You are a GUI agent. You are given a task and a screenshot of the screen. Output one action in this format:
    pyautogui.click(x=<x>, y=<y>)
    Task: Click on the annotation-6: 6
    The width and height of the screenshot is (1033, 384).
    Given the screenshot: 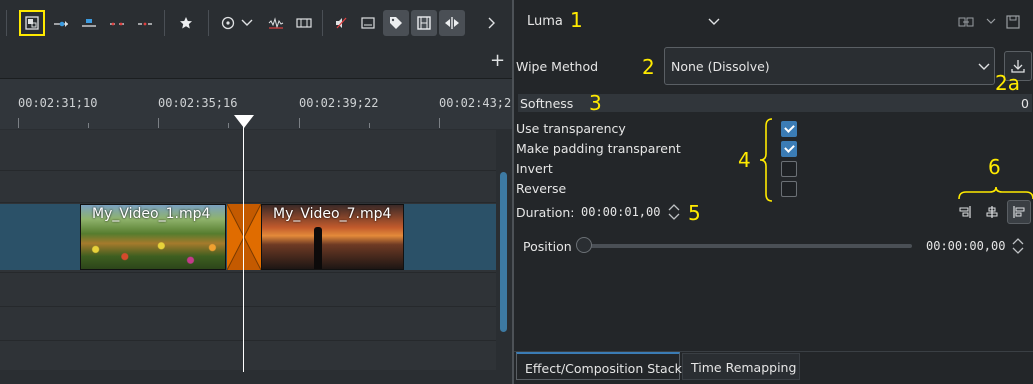 What is the action you would take?
    pyautogui.click(x=994, y=167)
    